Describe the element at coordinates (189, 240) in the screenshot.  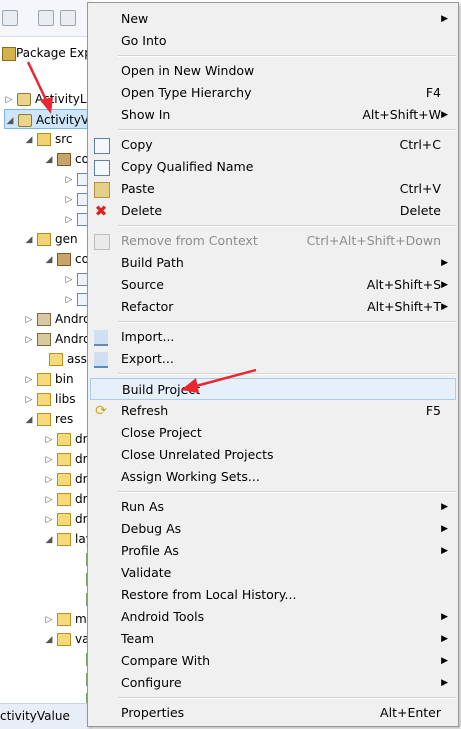
I see `menu-item-label: Remove from Context` at that location.